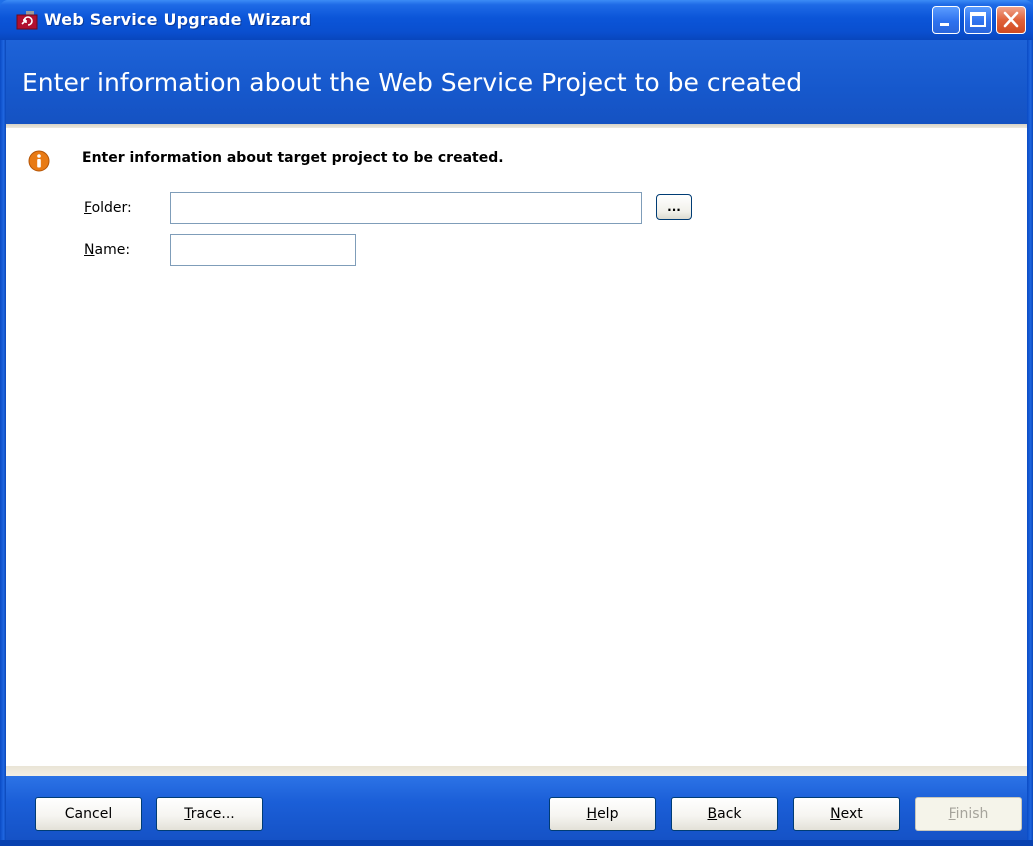 The image size is (1033, 846). Describe the element at coordinates (88, 208) in the screenshot. I see `folder-label-accelerator: F` at that location.